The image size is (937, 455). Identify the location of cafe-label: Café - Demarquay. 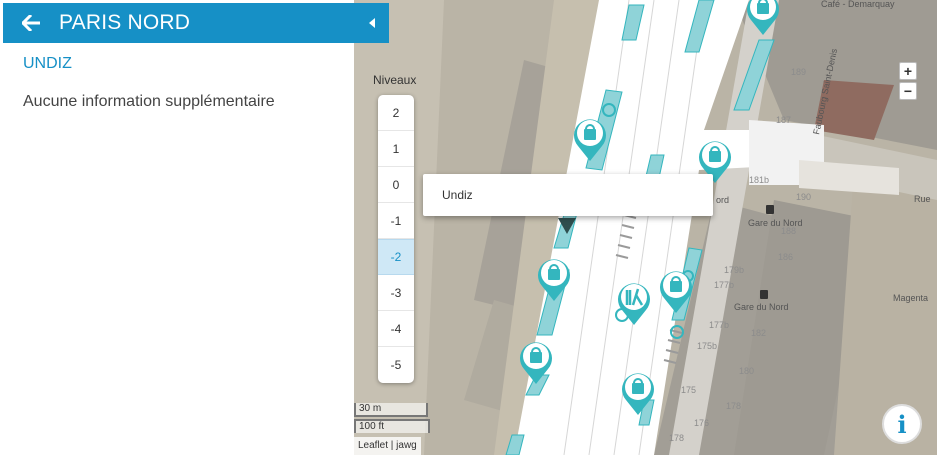
(858, 4).